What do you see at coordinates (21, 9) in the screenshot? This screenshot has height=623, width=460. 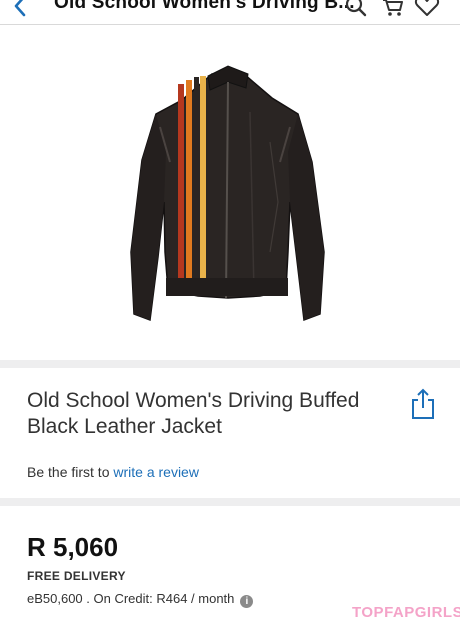 I see `chevron-left-icon` at bounding box center [21, 9].